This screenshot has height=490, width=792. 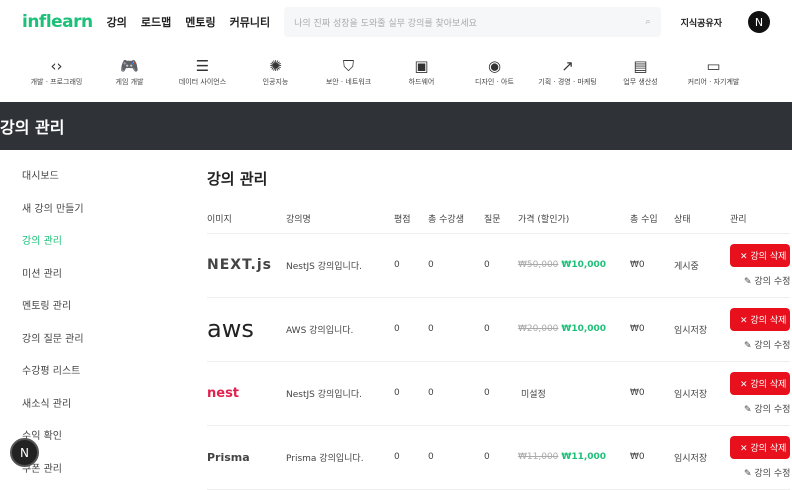 I want to click on search-input: 나의 진짜 성장을 도와줄 실무 강의를 찾아보세요 ⌕, so click(x=472, y=22).